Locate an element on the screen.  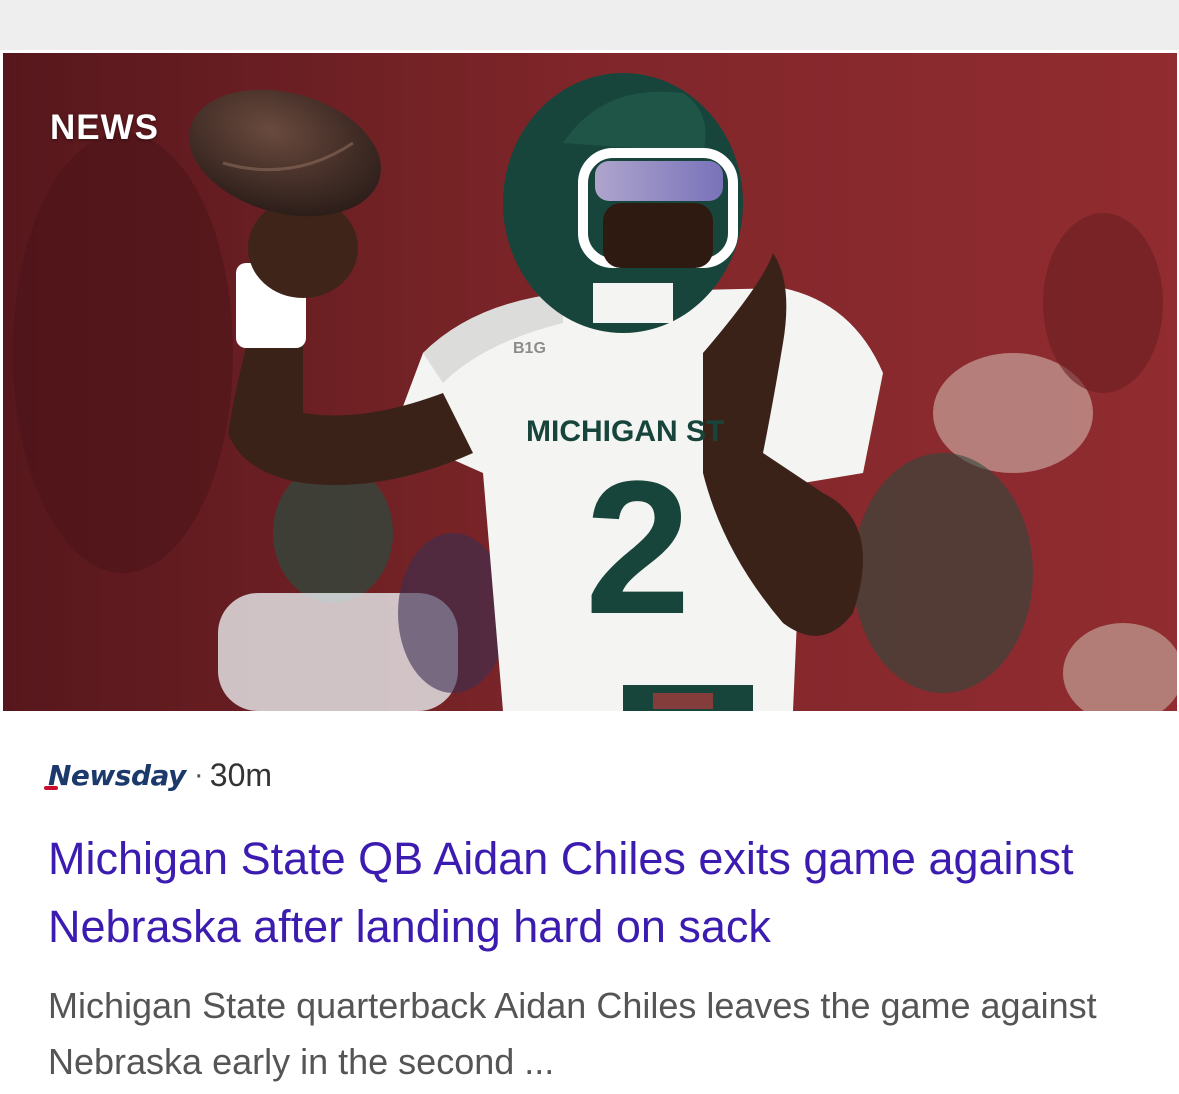
jersey-number: 2 is located at coordinates (638, 548).